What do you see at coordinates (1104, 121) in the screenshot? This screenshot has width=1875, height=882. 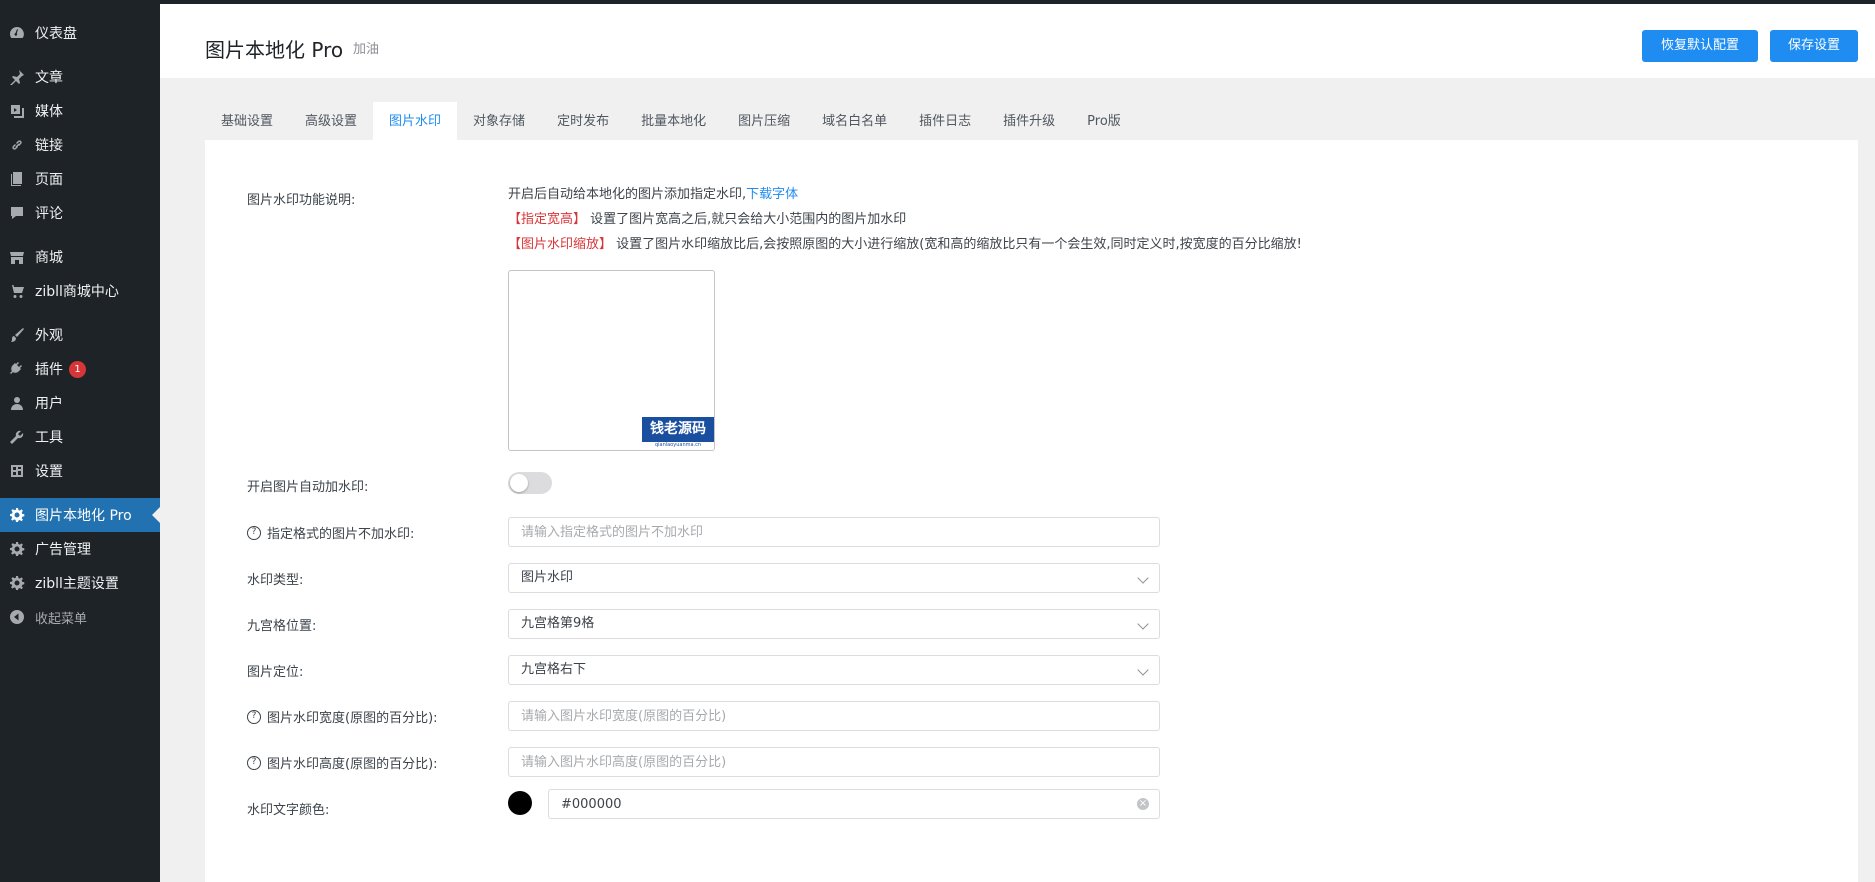 I see `tab-pro-version: Pro版` at bounding box center [1104, 121].